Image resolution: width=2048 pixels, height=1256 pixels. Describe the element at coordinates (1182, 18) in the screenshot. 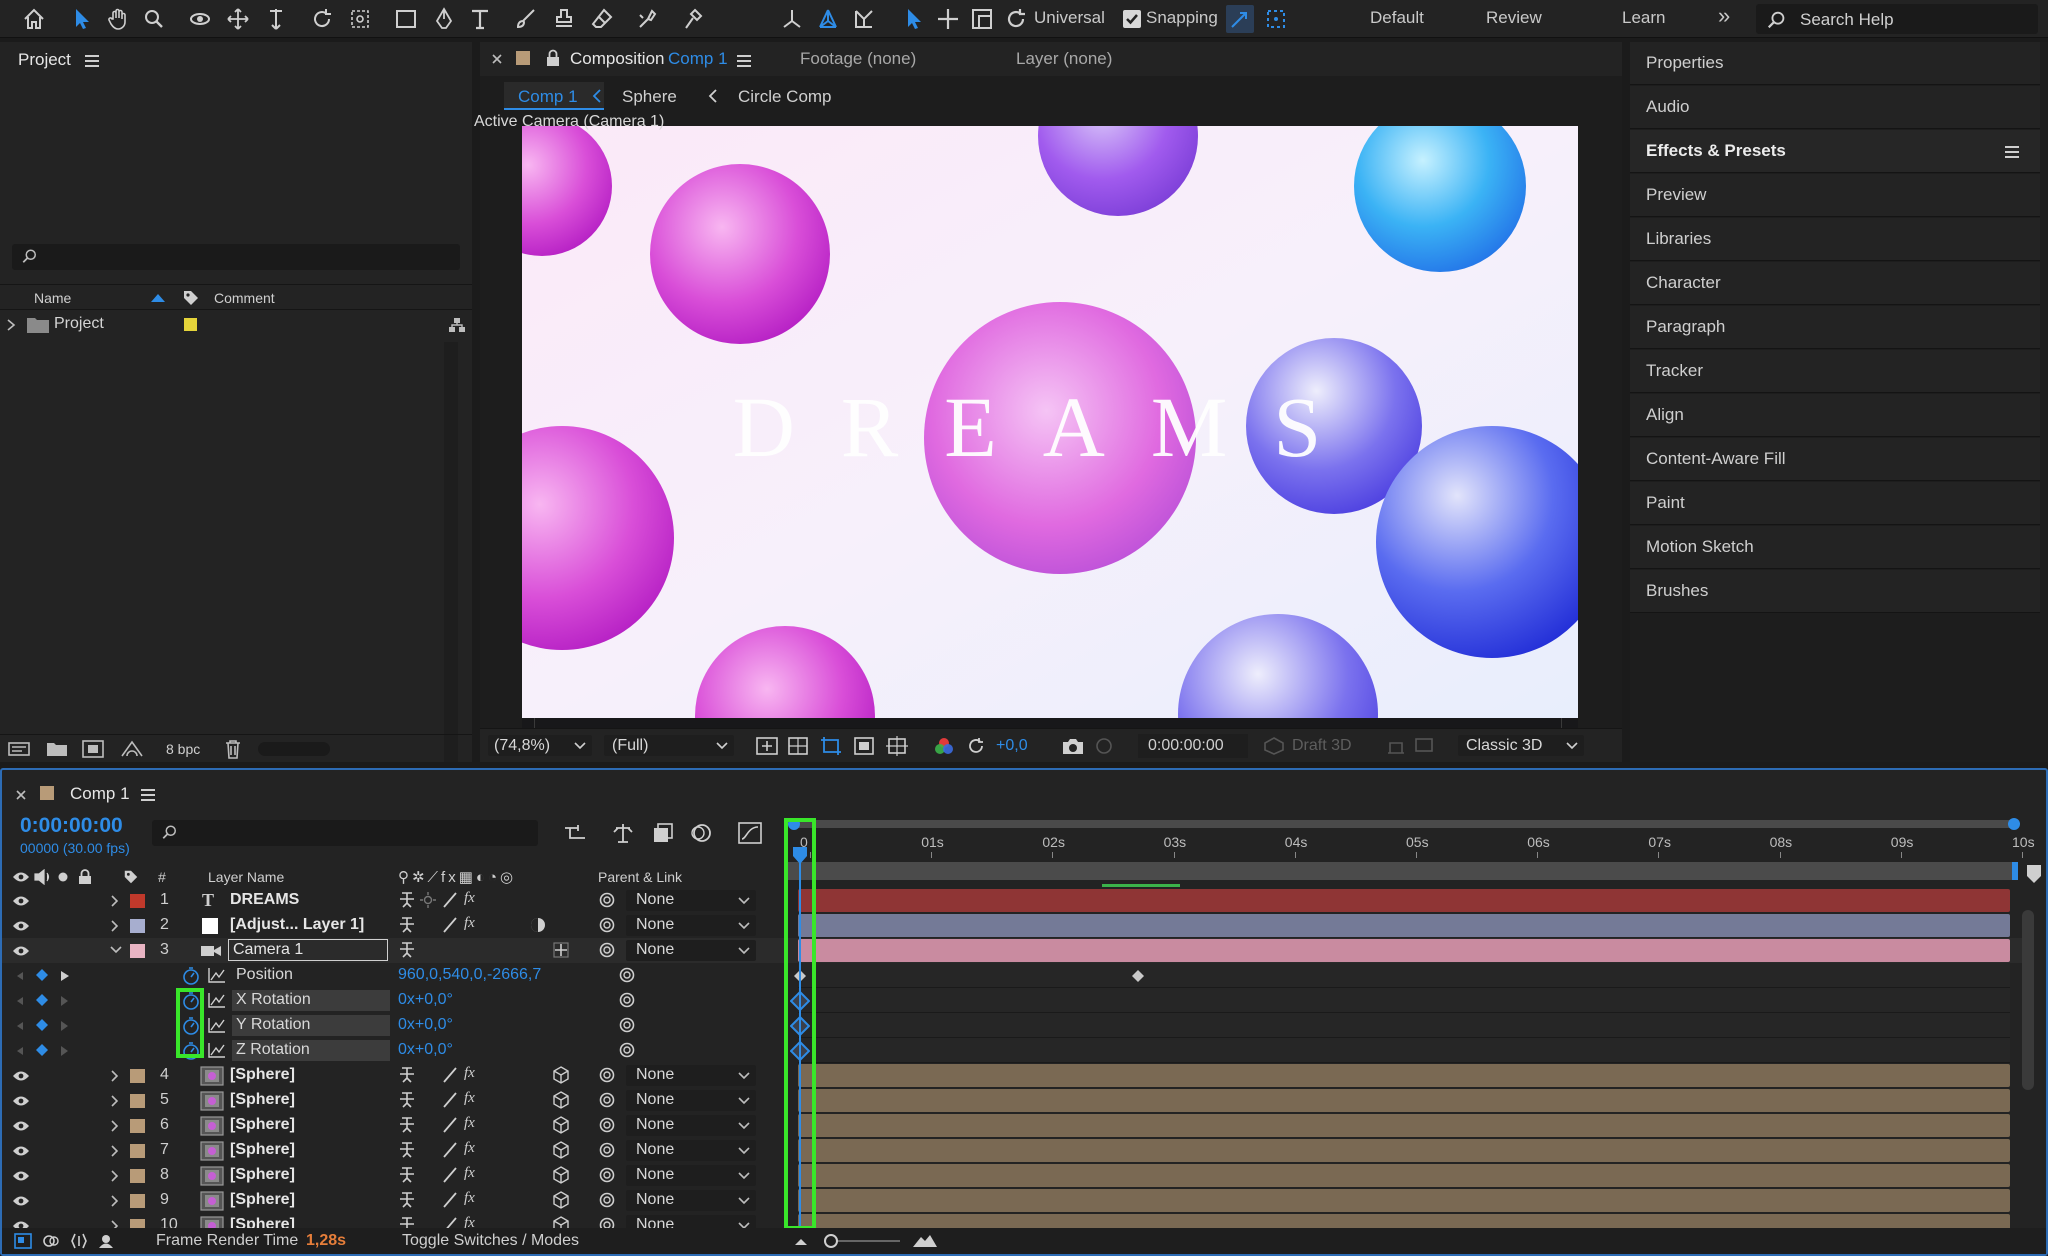

I see `snapping-label: Snapping` at that location.